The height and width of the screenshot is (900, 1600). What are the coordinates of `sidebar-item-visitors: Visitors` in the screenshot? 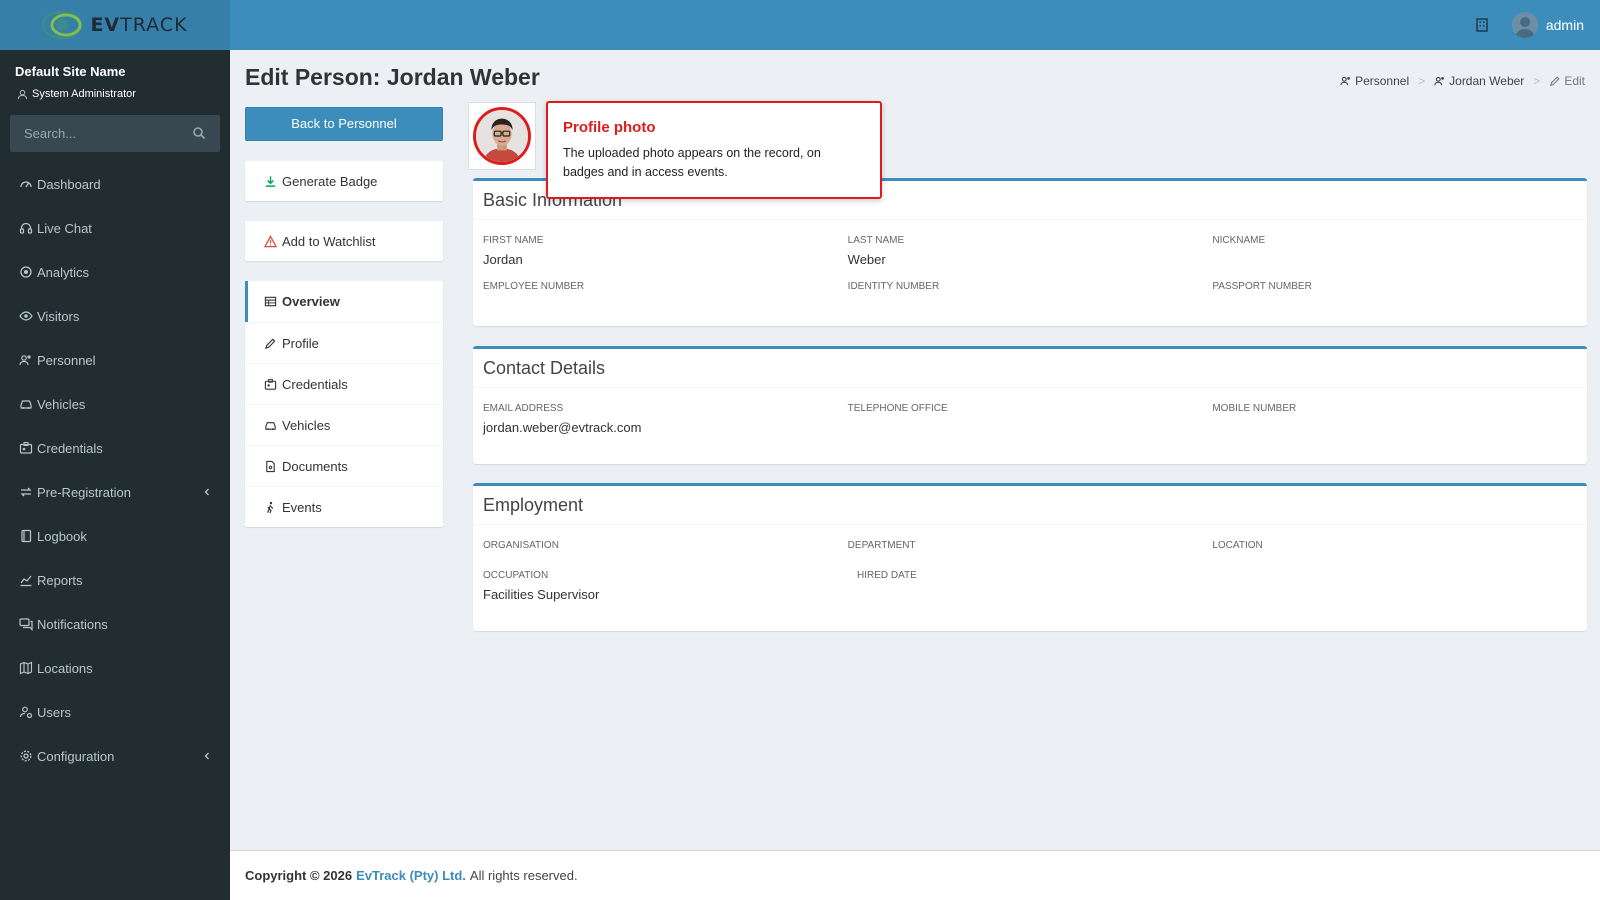 It's located at (115, 316).